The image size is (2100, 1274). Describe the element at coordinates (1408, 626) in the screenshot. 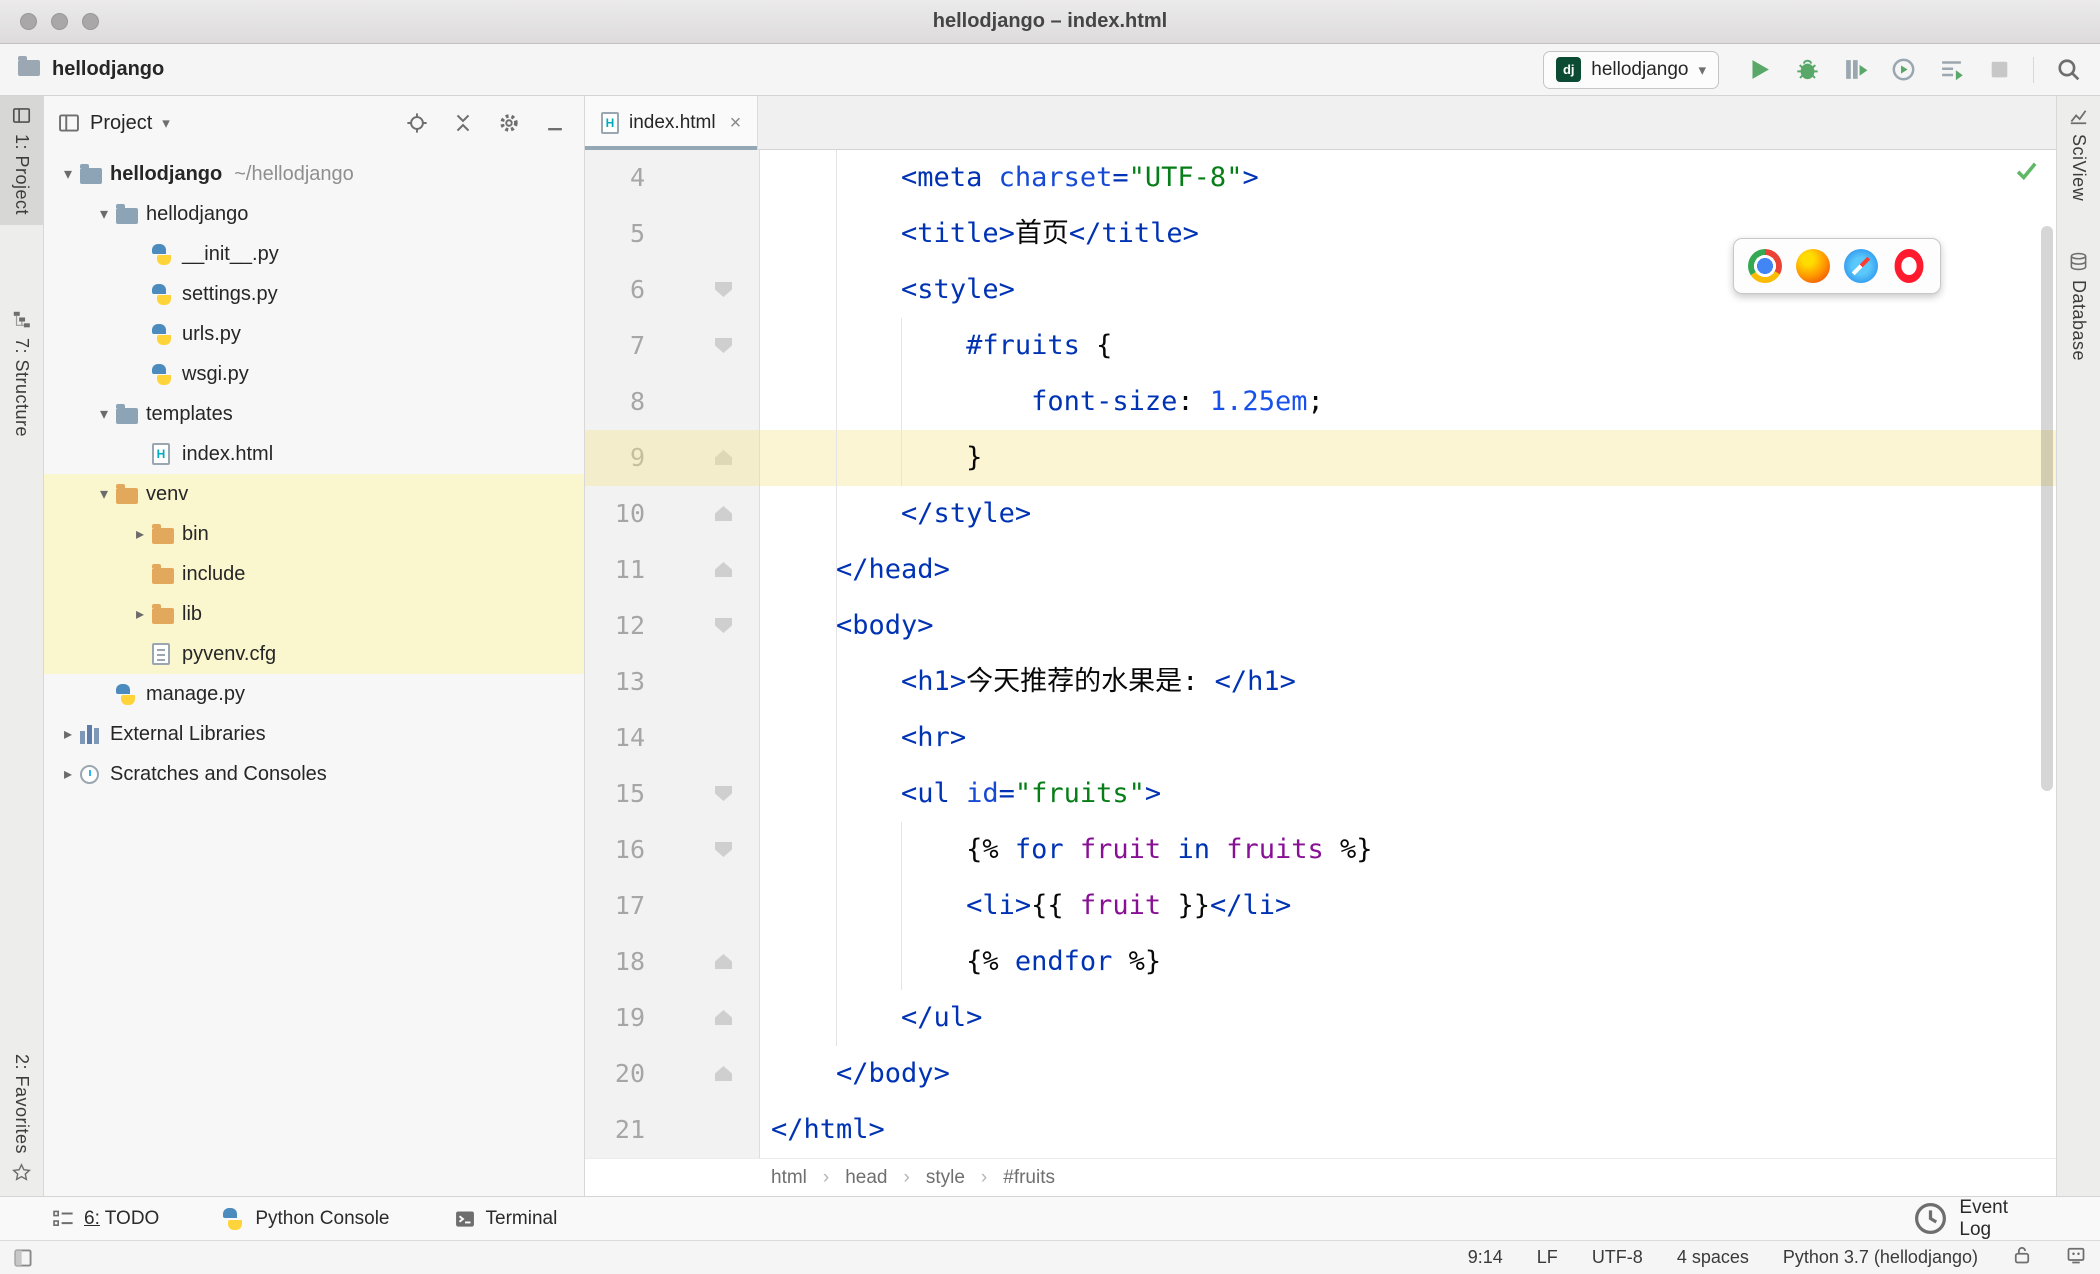

I see `code-line-12: <body>` at that location.